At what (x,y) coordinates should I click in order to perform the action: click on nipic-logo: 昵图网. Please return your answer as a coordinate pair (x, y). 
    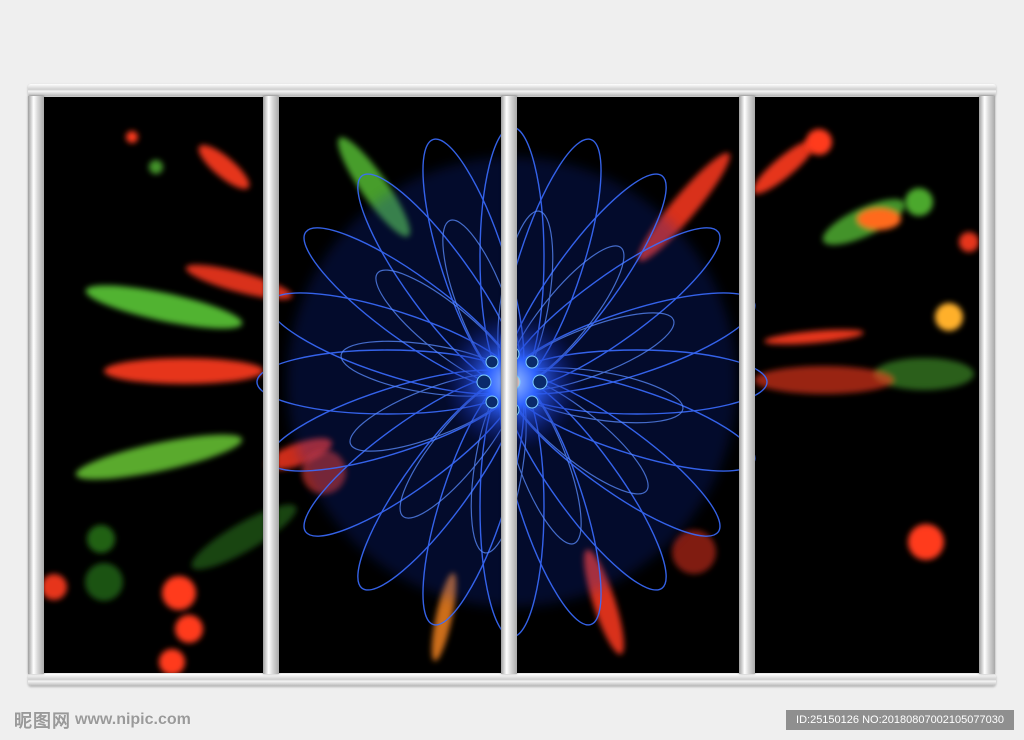
    Looking at the image, I should click on (42, 721).